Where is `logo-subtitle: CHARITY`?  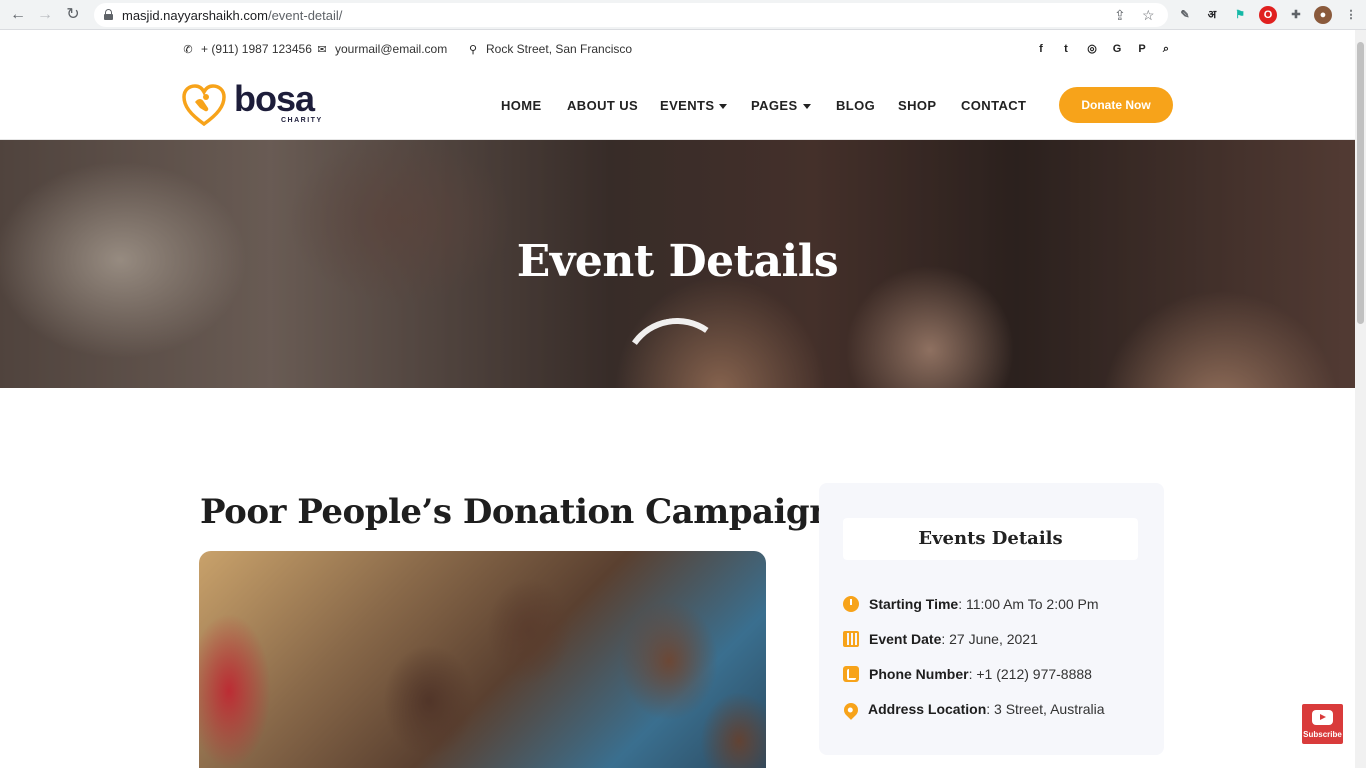
logo-subtitle: CHARITY is located at coordinates (302, 120).